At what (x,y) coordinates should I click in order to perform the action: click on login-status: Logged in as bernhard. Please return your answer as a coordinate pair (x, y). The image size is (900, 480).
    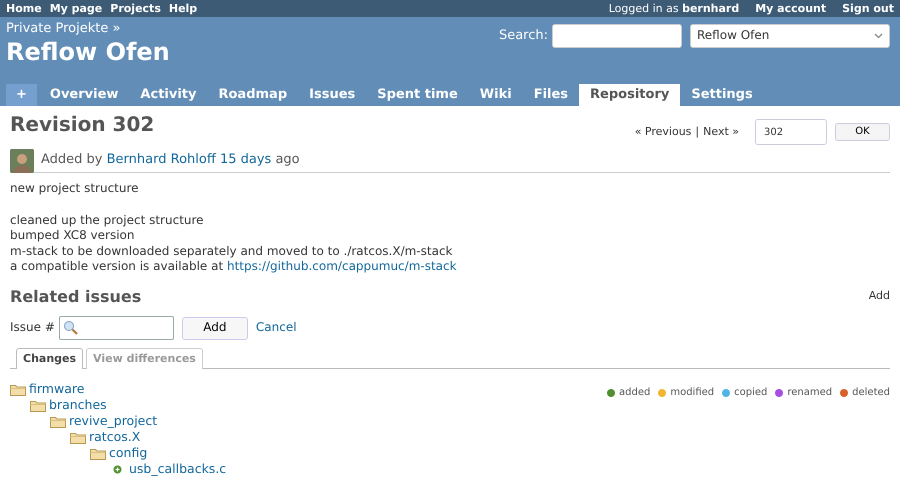
    Looking at the image, I should click on (674, 9).